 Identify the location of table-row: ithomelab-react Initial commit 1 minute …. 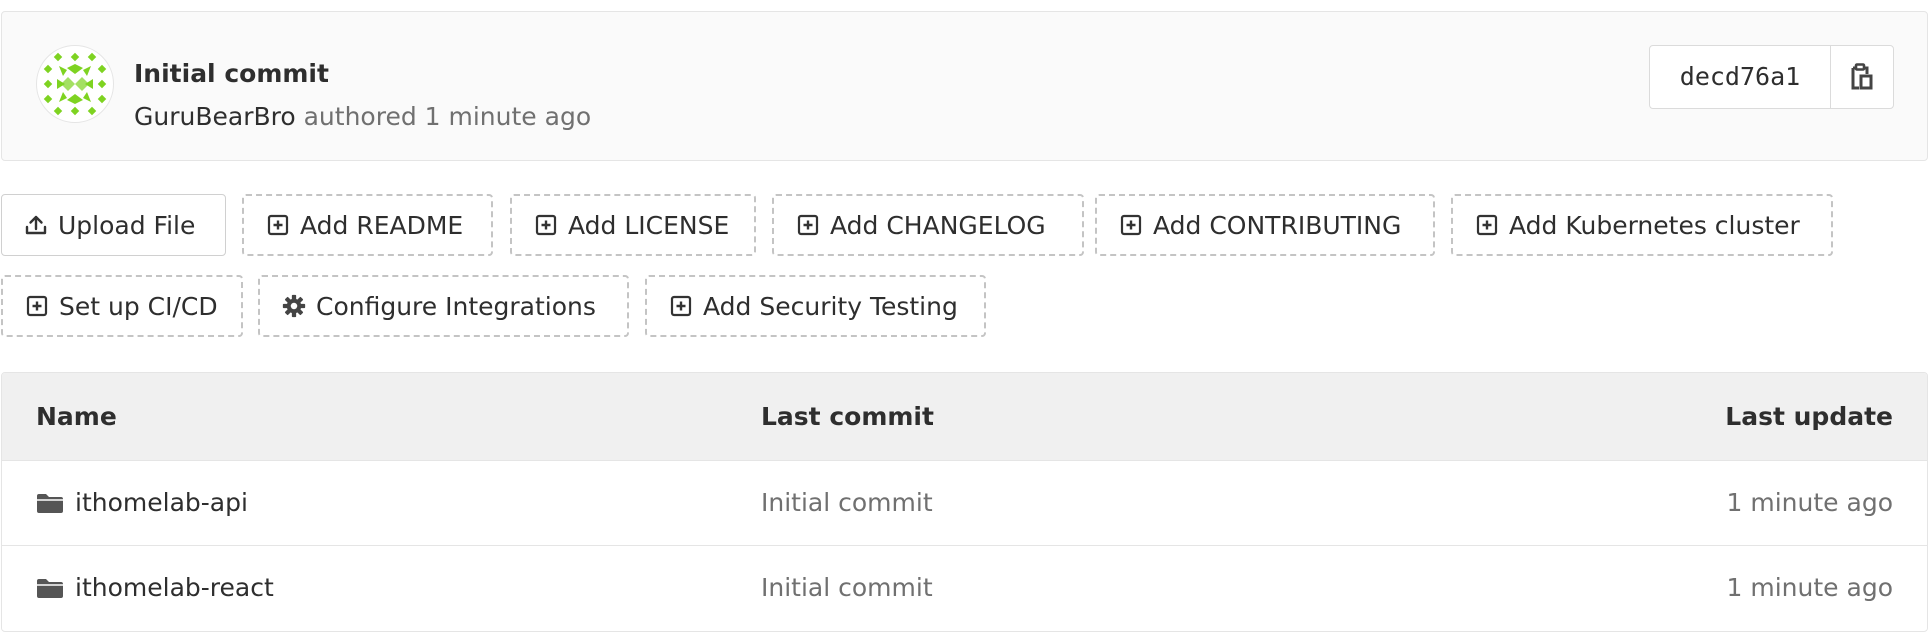
(964, 588).